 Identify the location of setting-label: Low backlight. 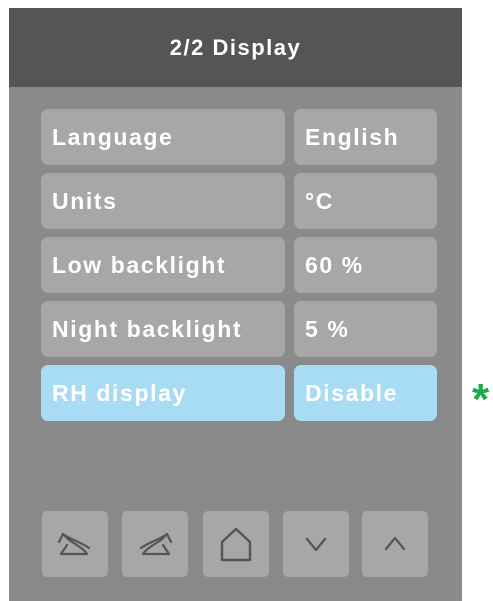
(163, 265).